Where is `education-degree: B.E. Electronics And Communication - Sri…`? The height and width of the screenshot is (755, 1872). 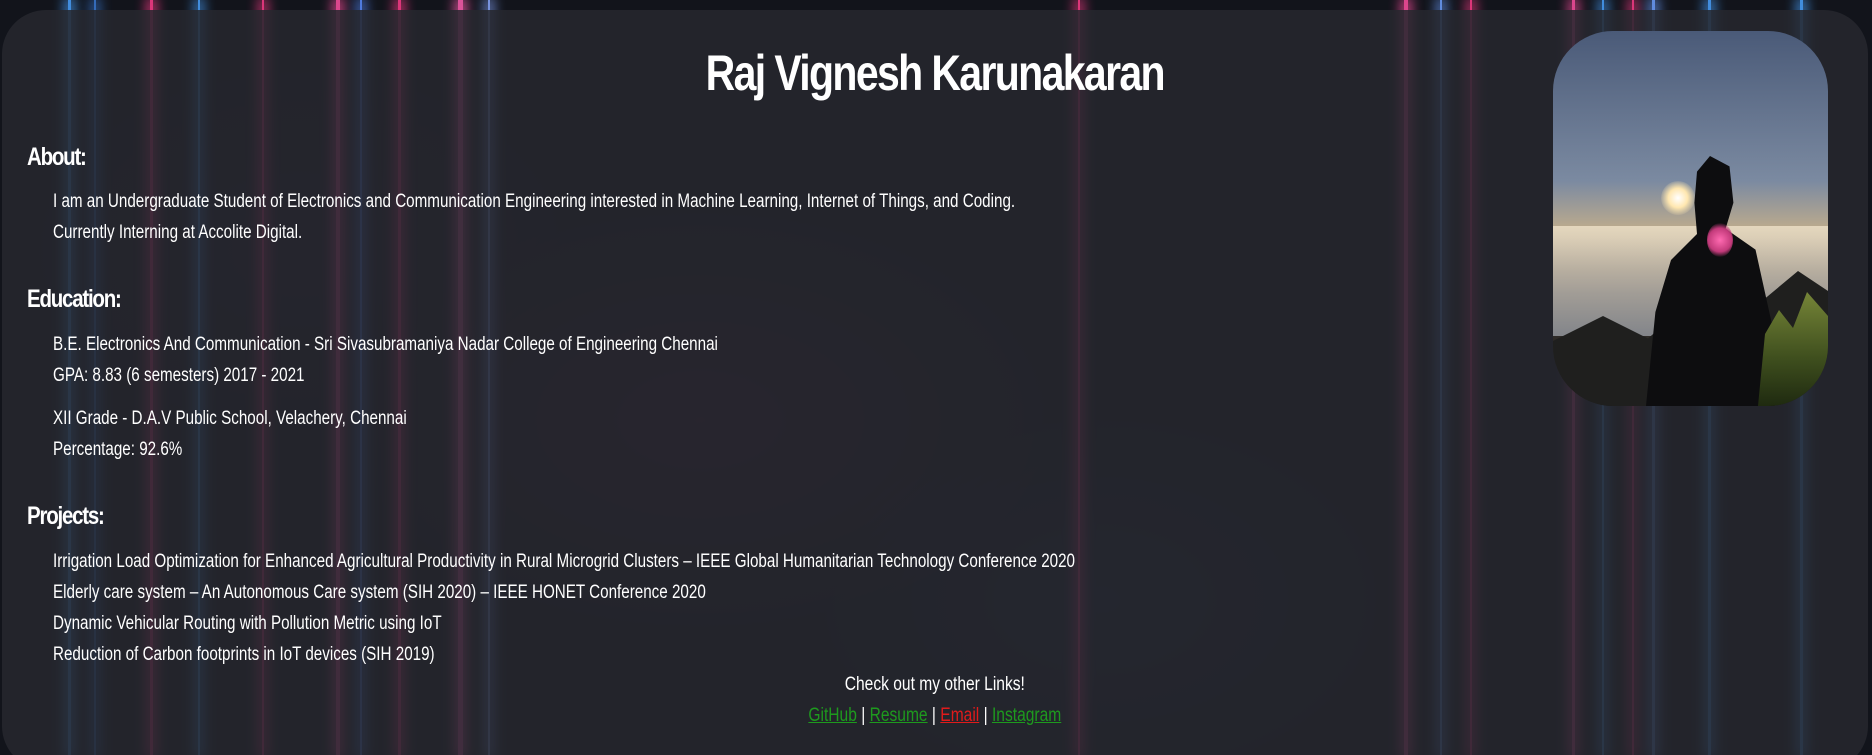 education-degree: B.E. Electronics And Communication - Sri… is located at coordinates (385, 344).